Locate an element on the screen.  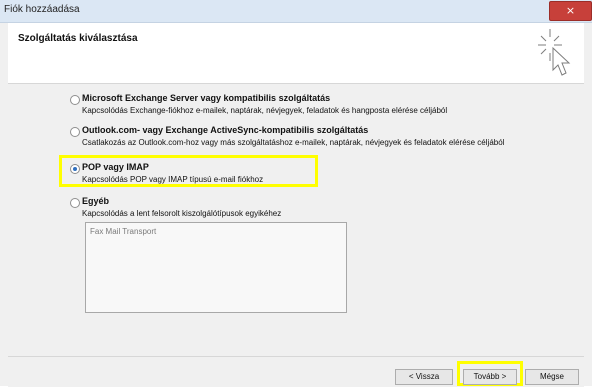
option-label: Egyéb is located at coordinates (96, 201).